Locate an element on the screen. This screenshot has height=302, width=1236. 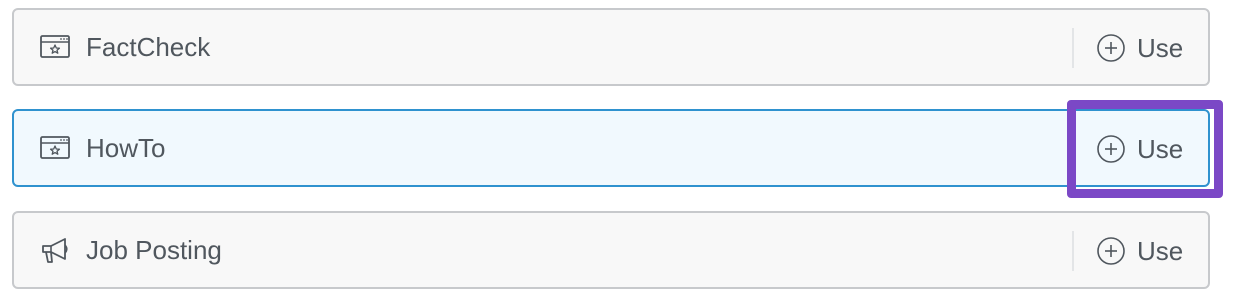
schema-row-label: FactCheck is located at coordinates (148, 47).